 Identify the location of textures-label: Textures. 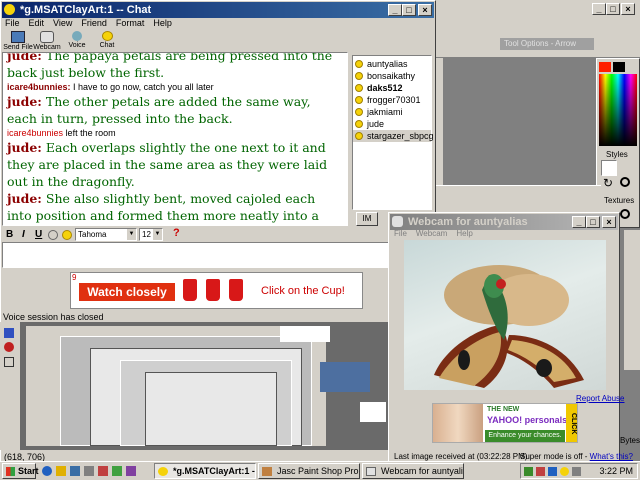
(619, 200).